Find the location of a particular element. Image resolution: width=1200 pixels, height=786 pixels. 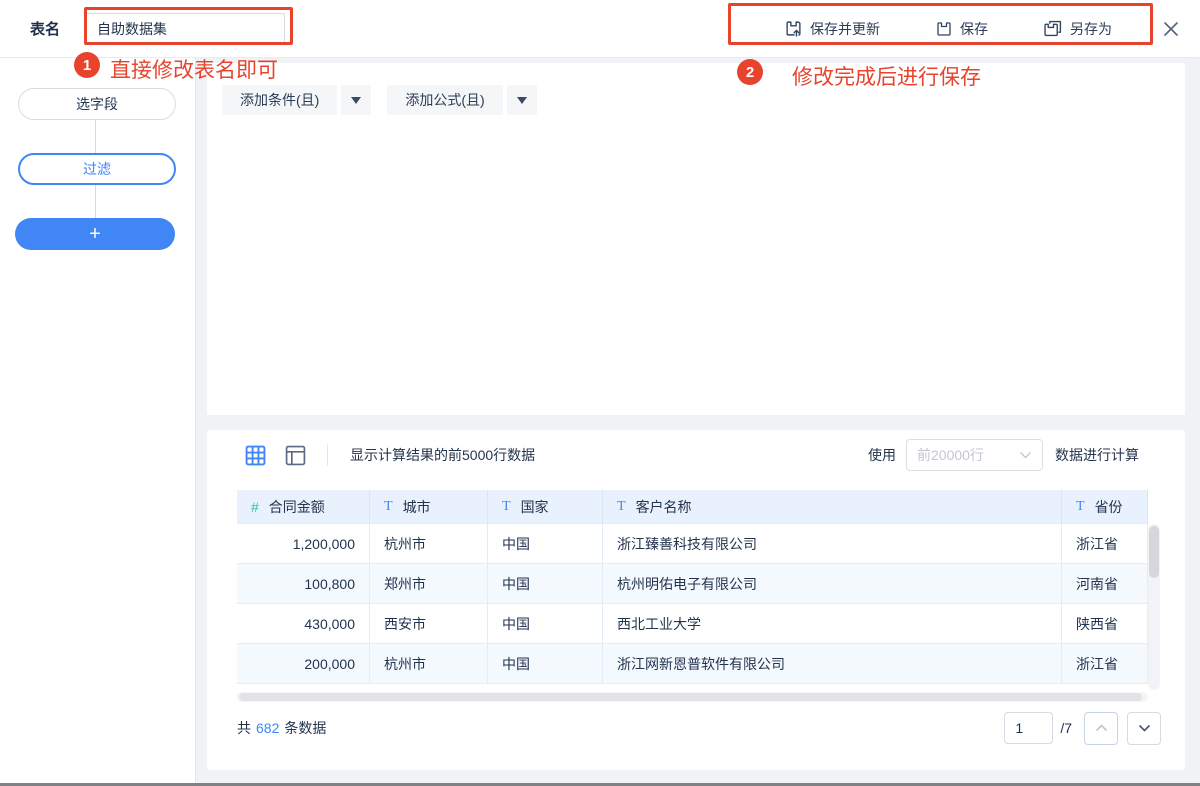

total-count: 682 is located at coordinates (268, 728).